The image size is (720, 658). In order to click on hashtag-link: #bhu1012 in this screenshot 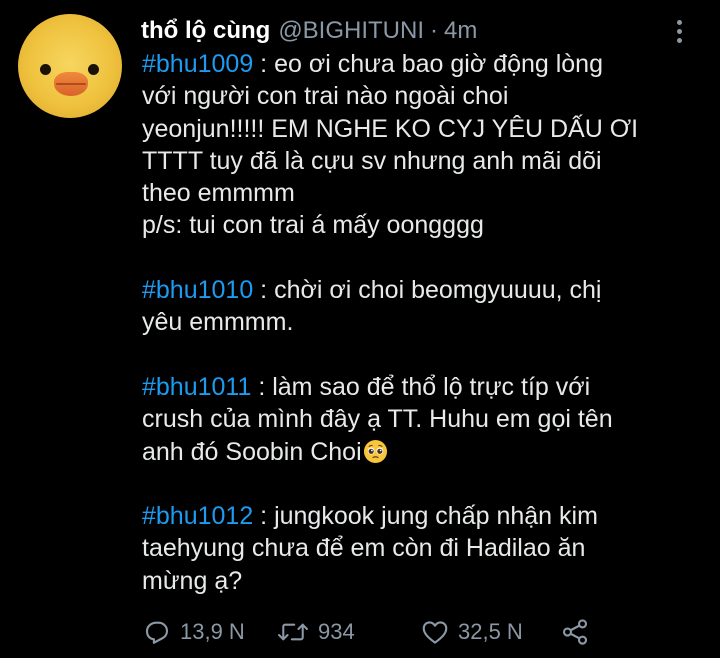, I will do `click(197, 516)`.